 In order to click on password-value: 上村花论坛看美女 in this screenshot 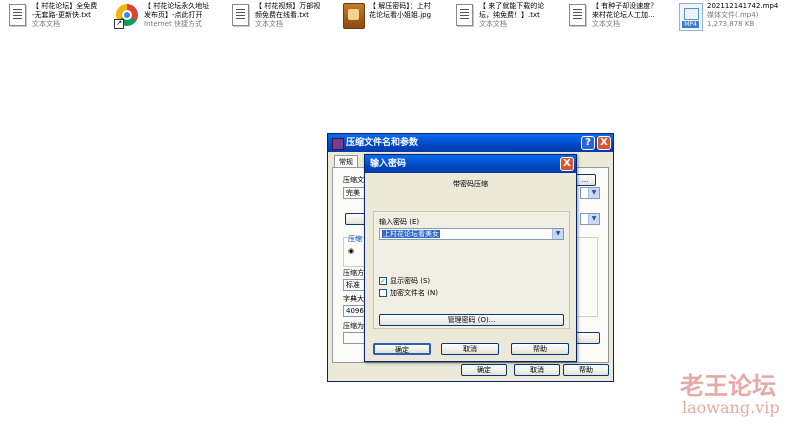, I will do `click(411, 234)`.